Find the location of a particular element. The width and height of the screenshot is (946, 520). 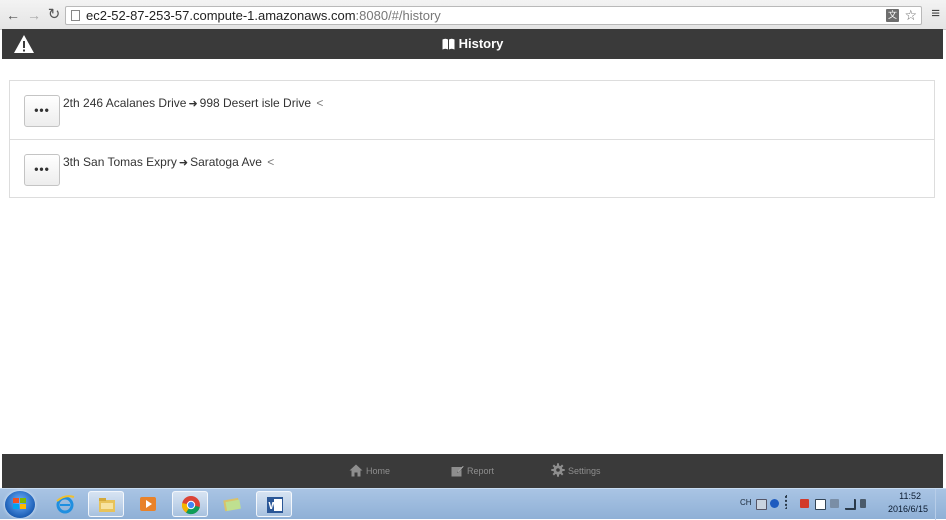

media-player-icon is located at coordinates (148, 504).